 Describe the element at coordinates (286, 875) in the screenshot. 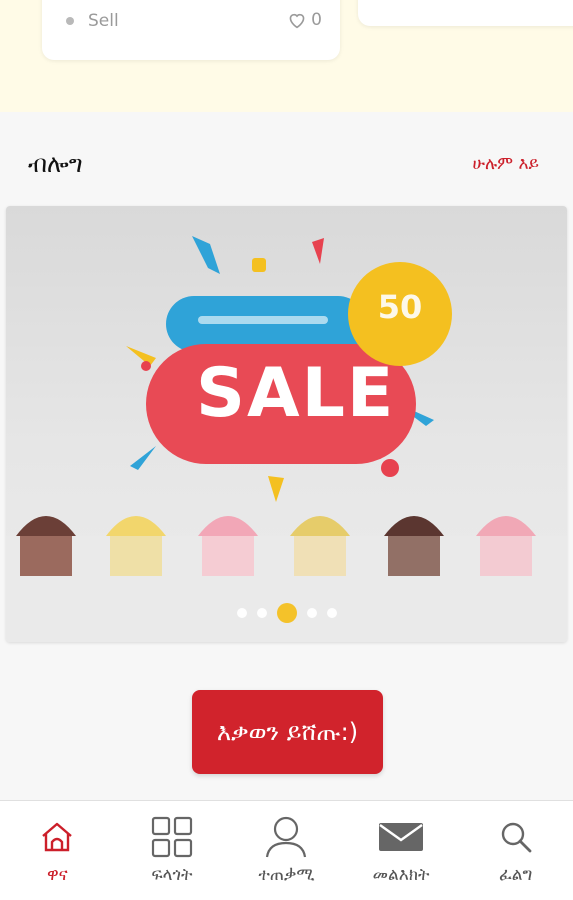

I see `nav-label: ተጠቃሚ` at that location.